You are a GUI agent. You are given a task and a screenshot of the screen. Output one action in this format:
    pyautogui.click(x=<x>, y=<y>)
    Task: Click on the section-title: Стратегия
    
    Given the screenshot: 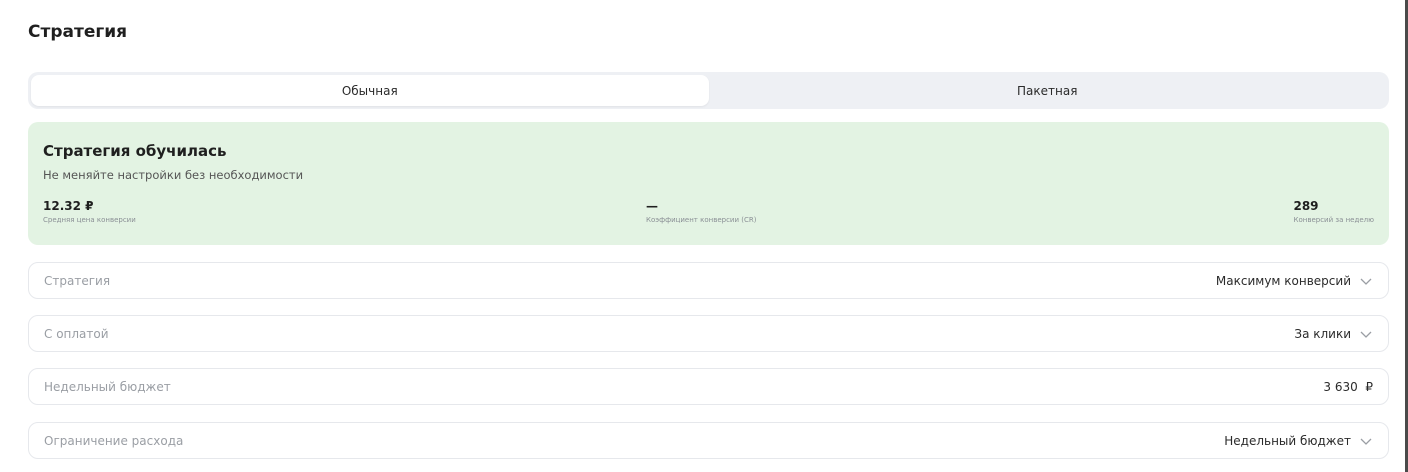 What is the action you would take?
    pyautogui.click(x=78, y=32)
    